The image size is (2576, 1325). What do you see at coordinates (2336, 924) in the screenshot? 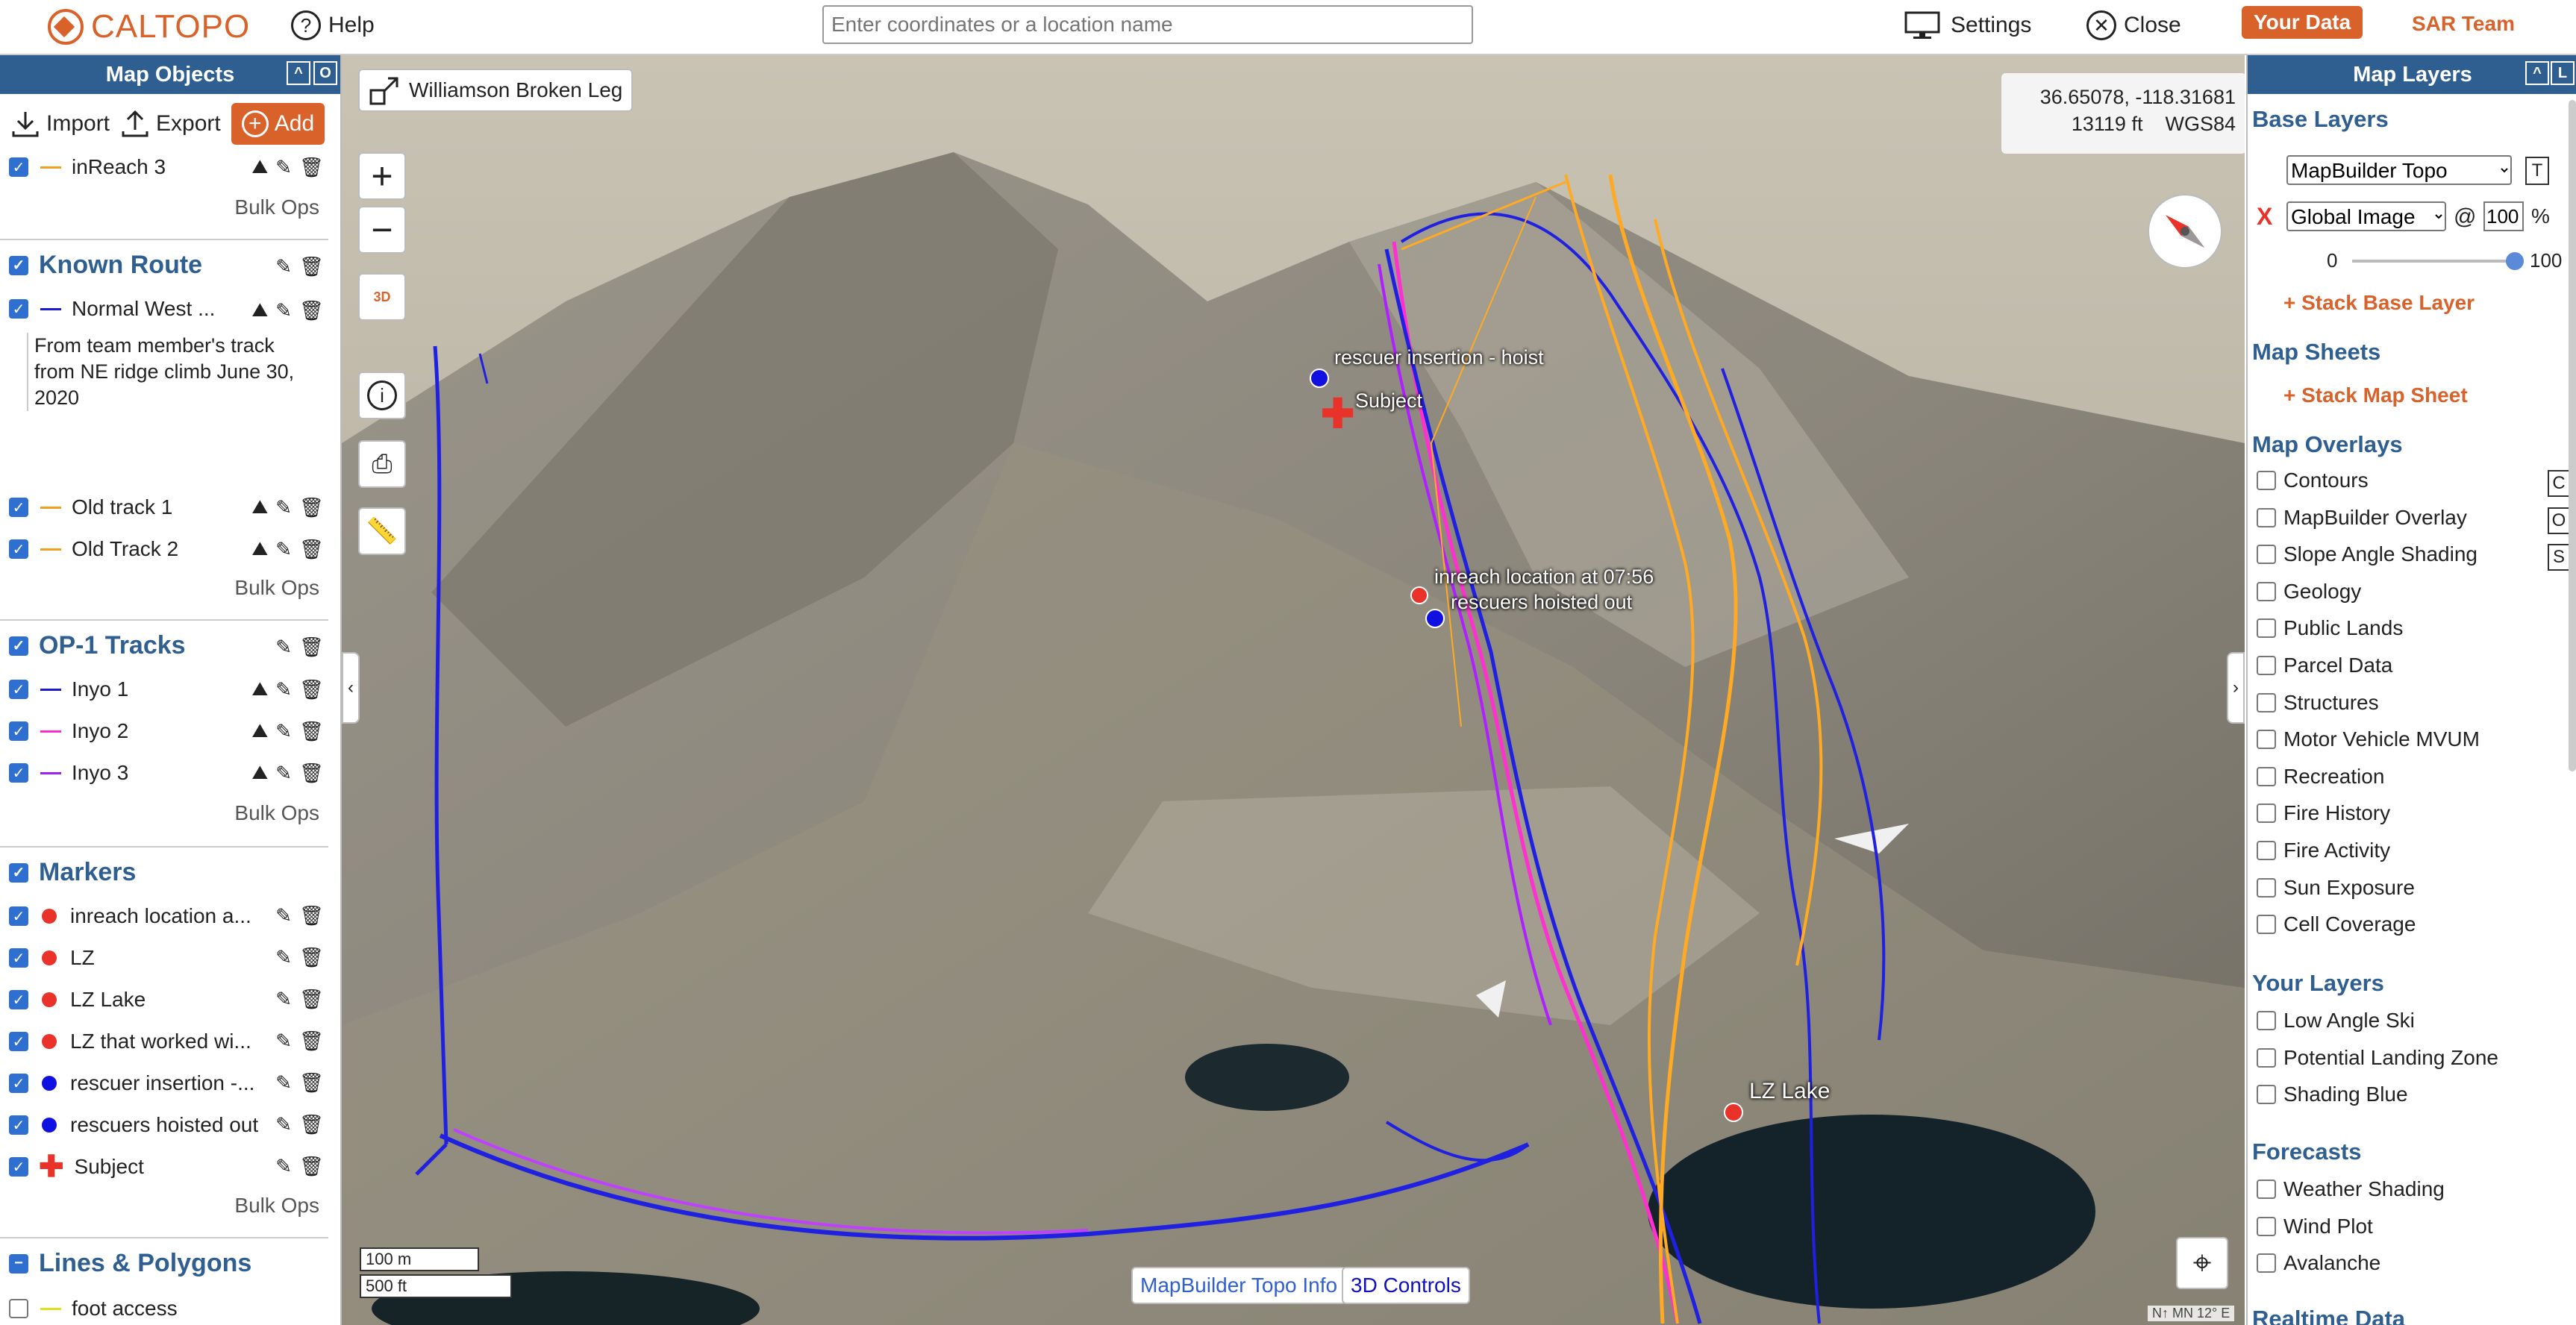
I see `layer-toggle: Cell Coverage` at bounding box center [2336, 924].